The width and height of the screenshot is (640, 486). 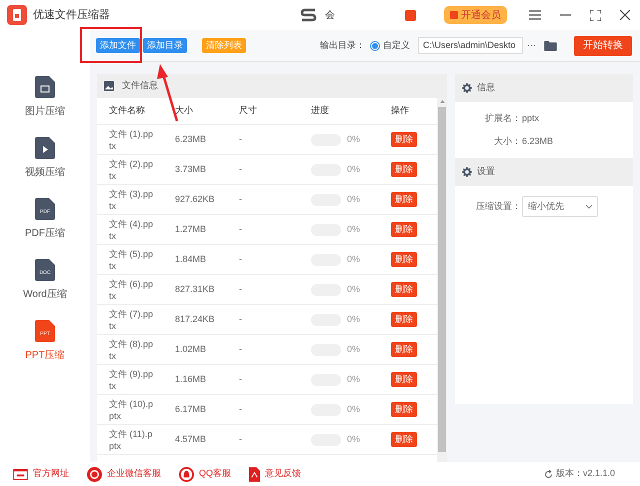 What do you see at coordinates (470, 45) in the screenshot?
I see `path-field: C:\Users\admin\Deskto` at bounding box center [470, 45].